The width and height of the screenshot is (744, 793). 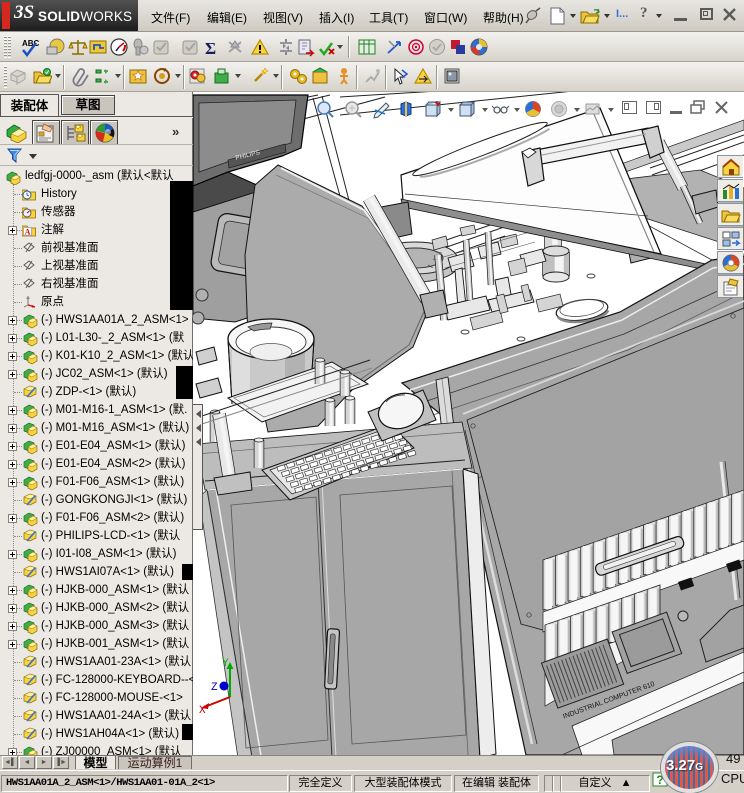 I want to click on svg-text: Y, so click(x=225, y=664).